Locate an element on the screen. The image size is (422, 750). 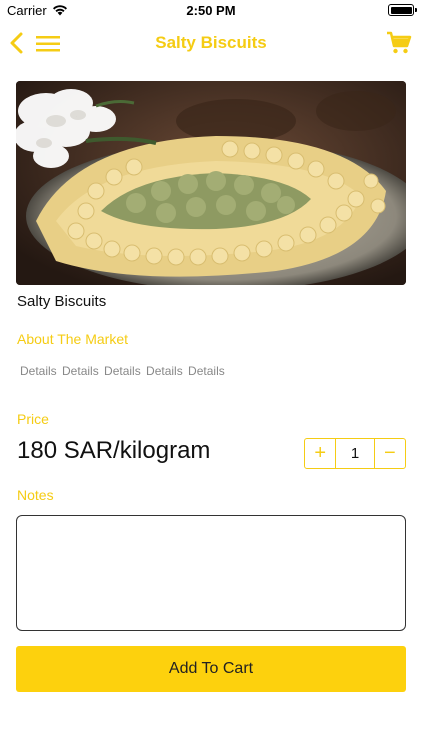
minus-icon: − is located at coordinates (389, 453).